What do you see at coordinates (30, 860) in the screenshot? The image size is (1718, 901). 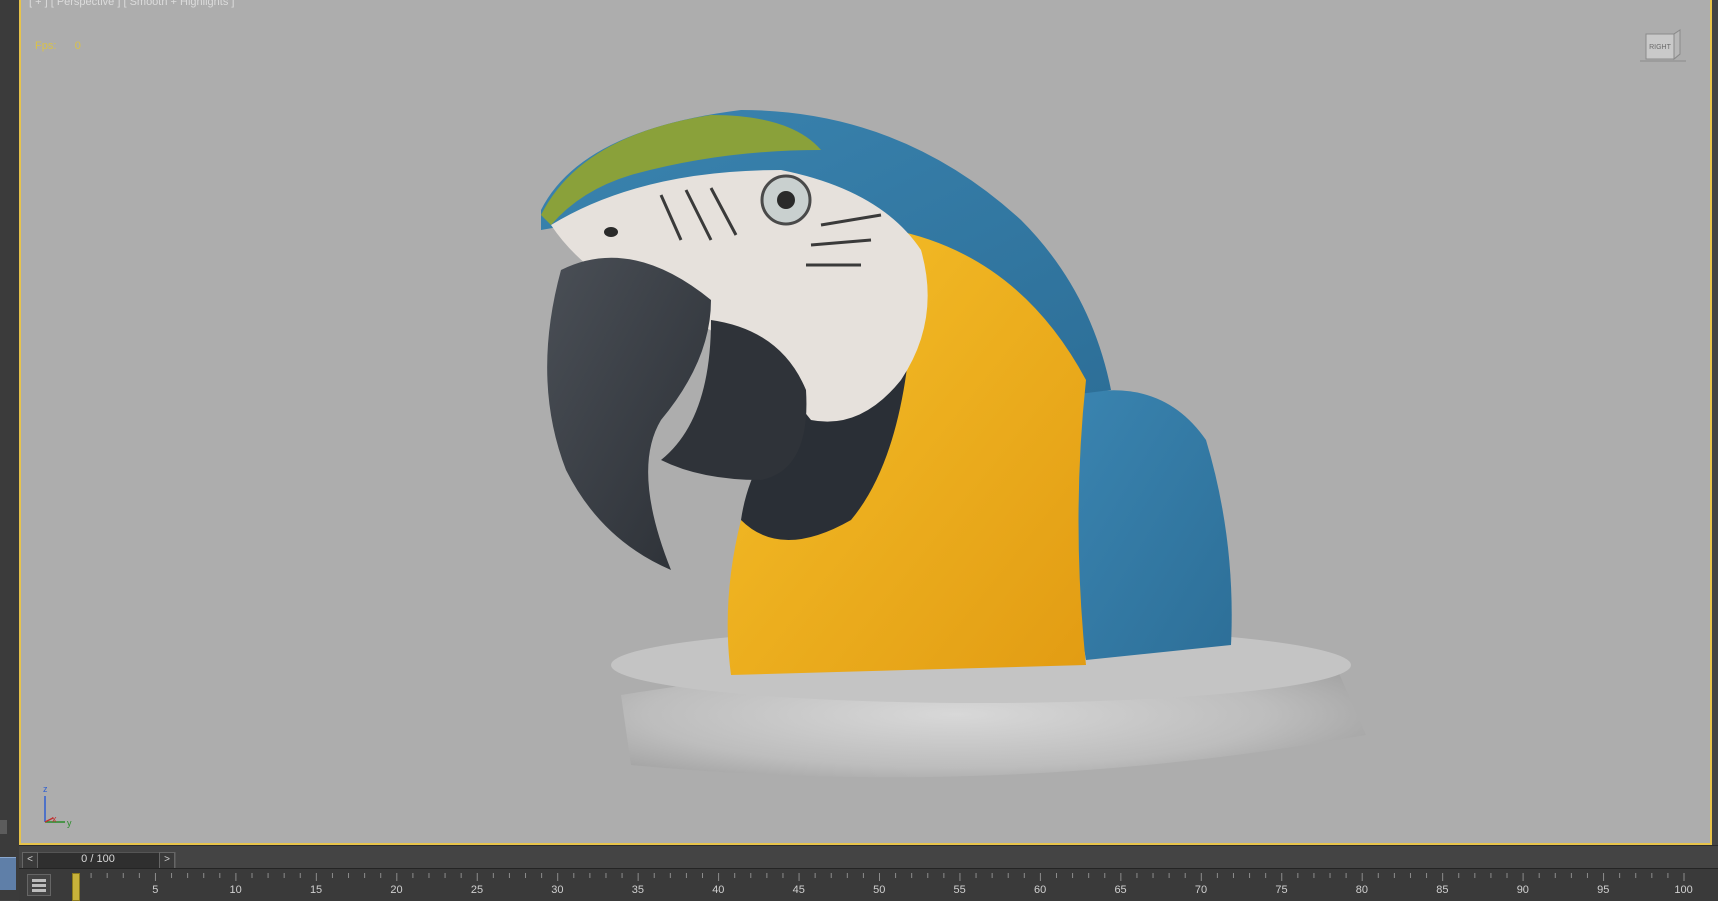 I see `prev-frame-button: <` at bounding box center [30, 860].